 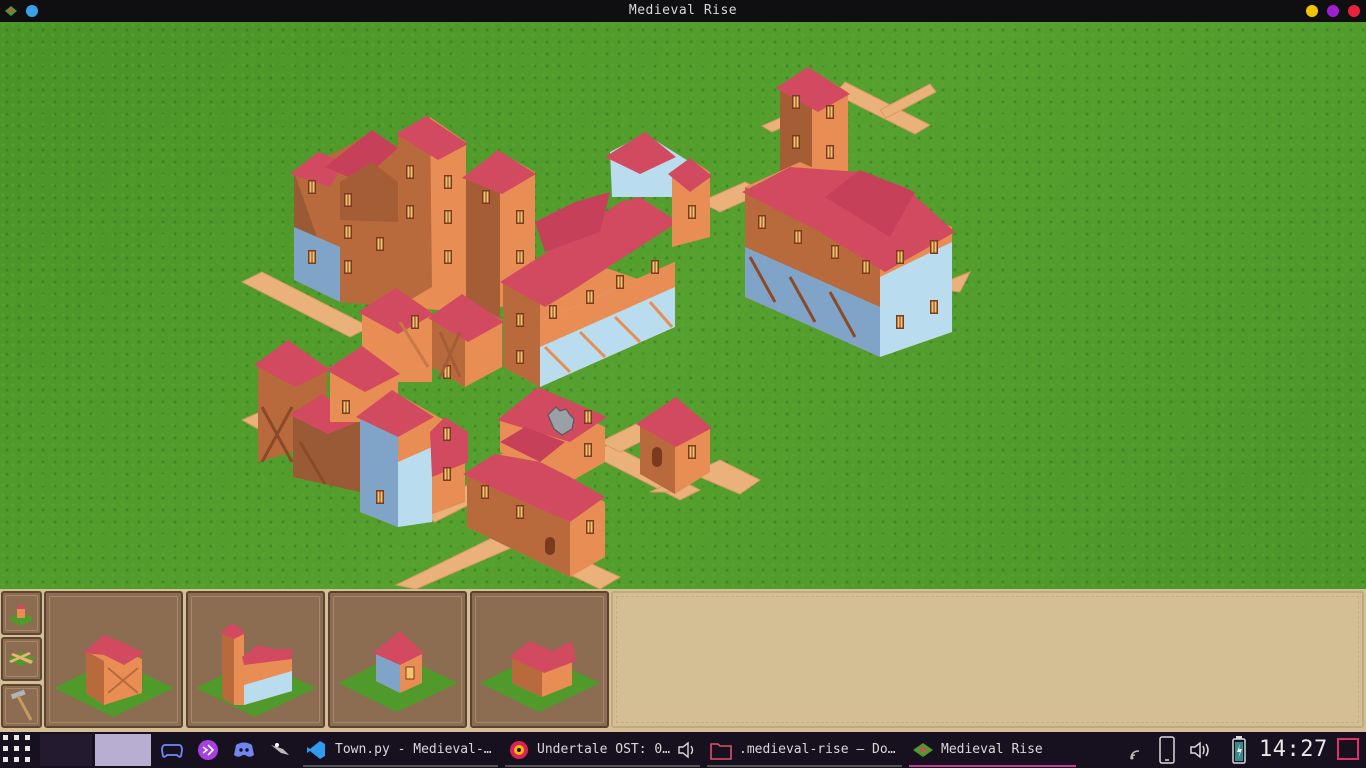 I want to click on vscode-icon, so click(x=316, y=750).